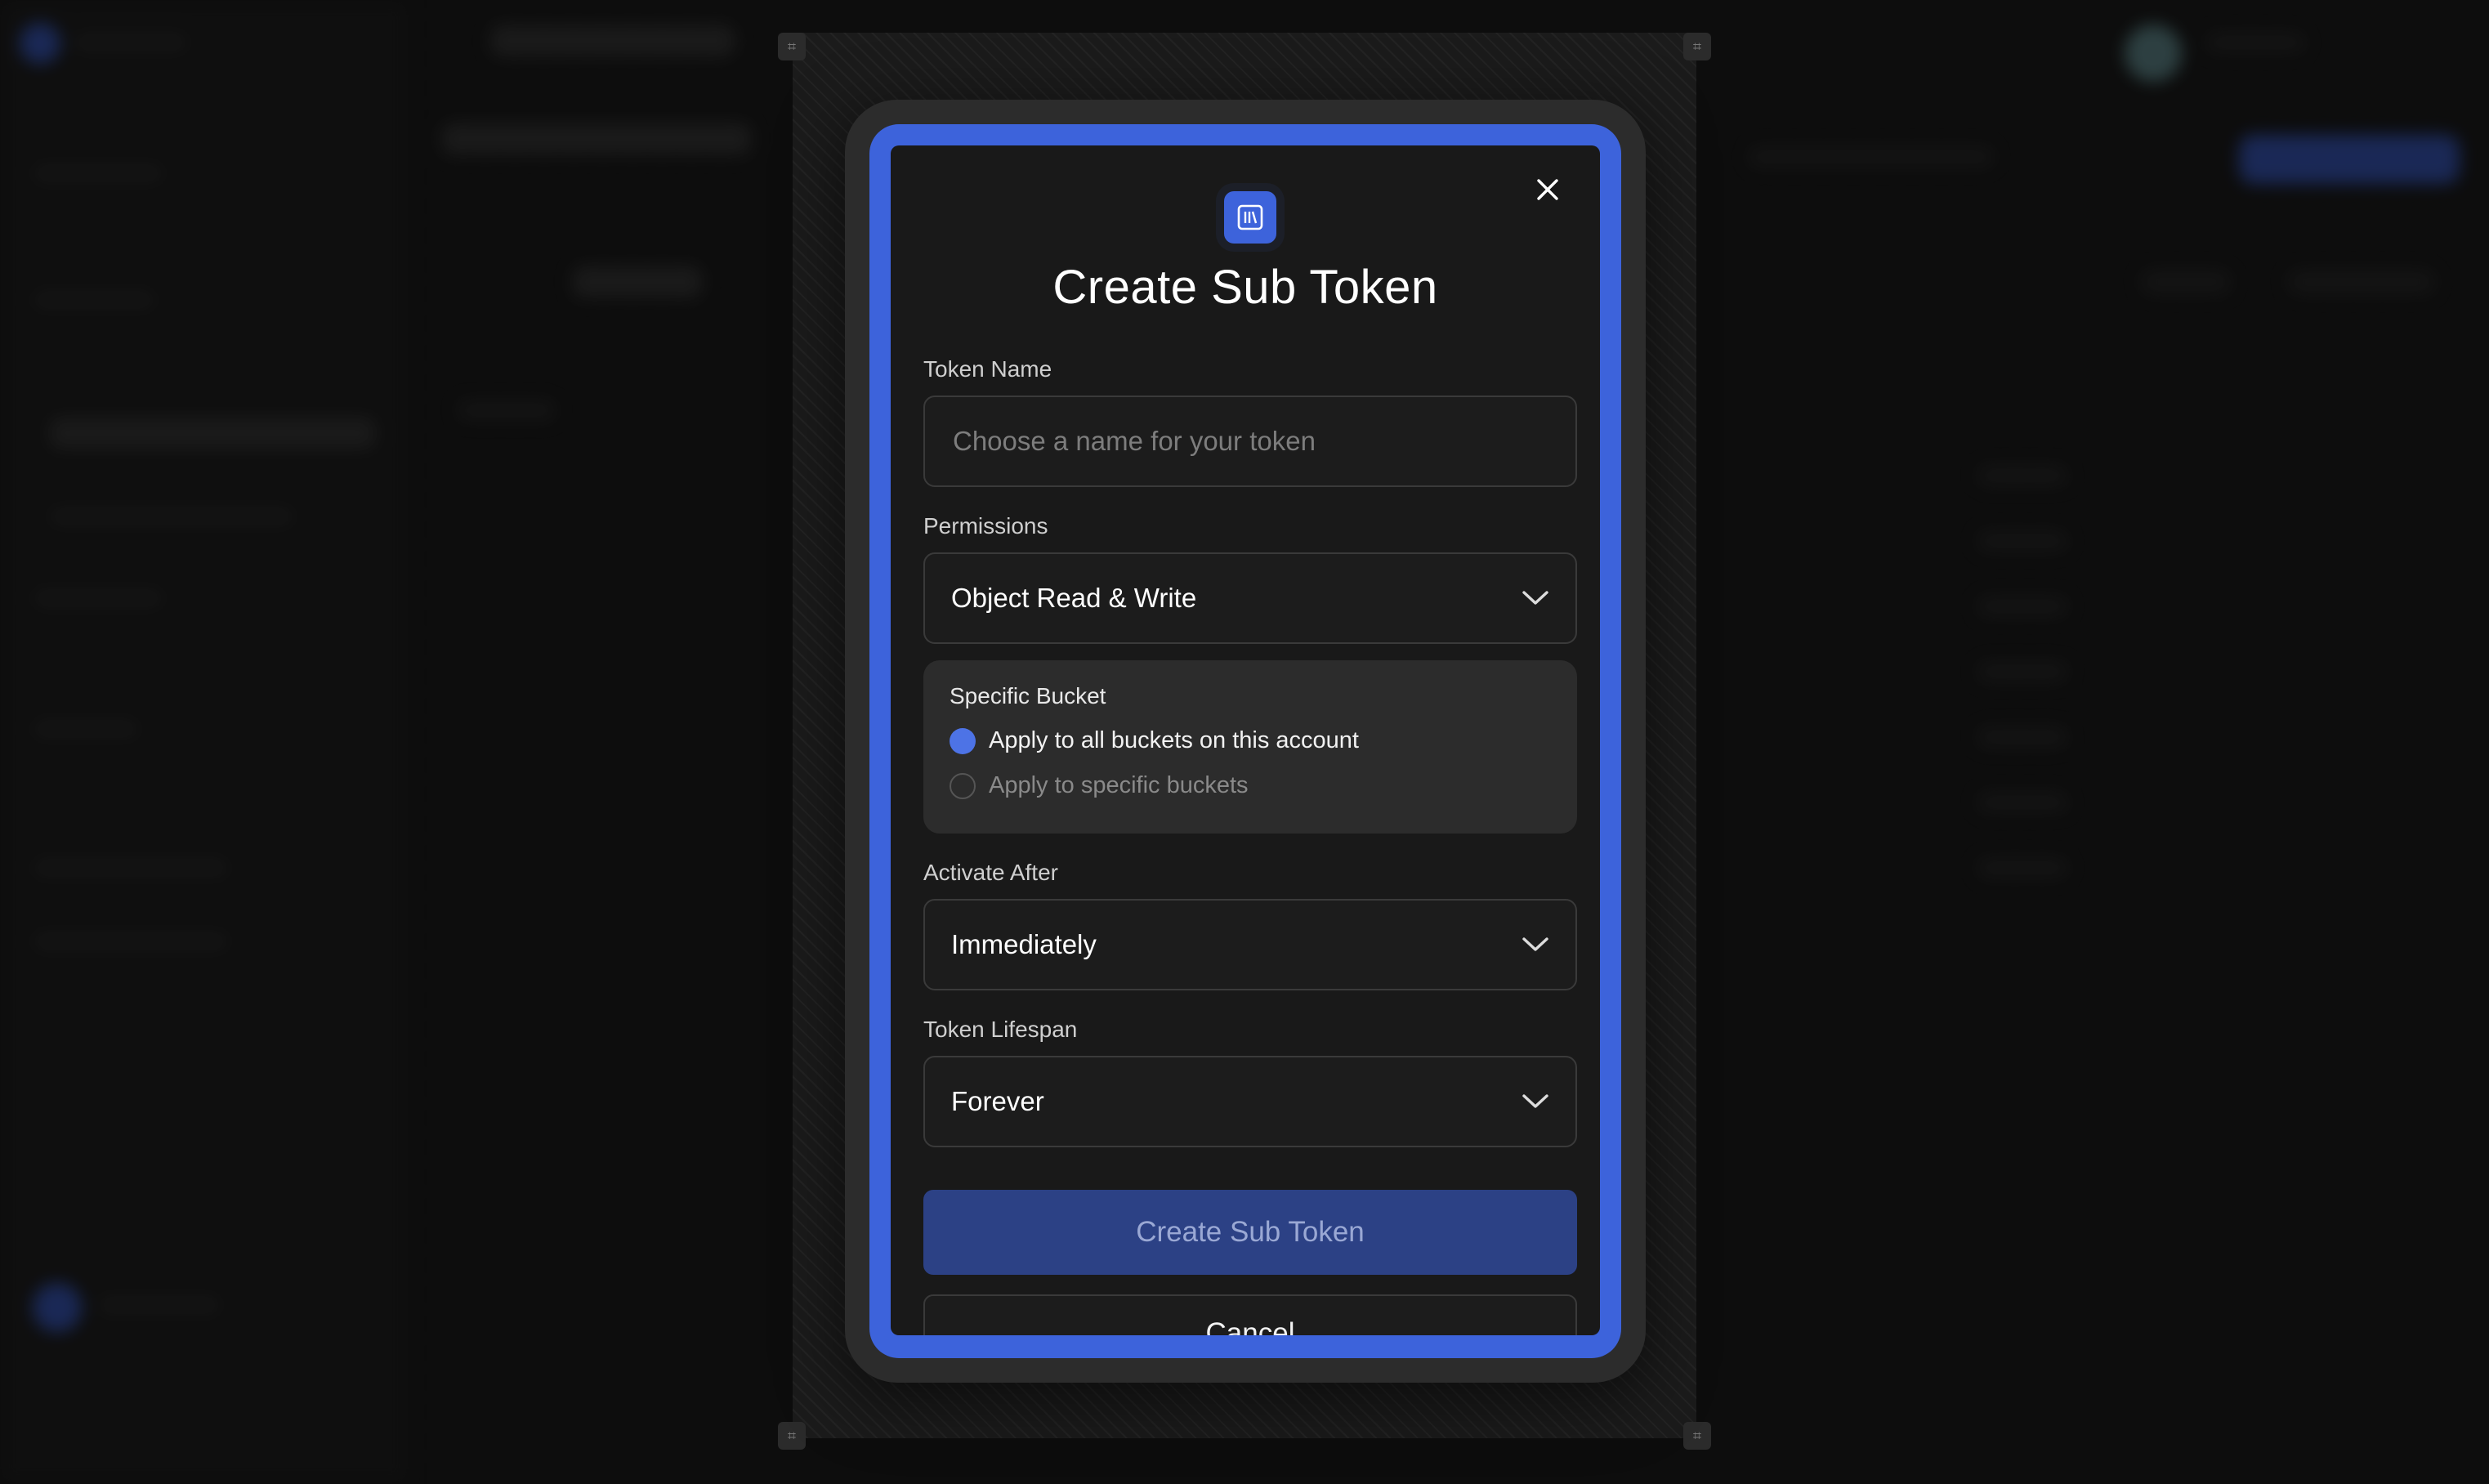 The image size is (2489, 1484). I want to click on token-name-field, so click(1250, 442).